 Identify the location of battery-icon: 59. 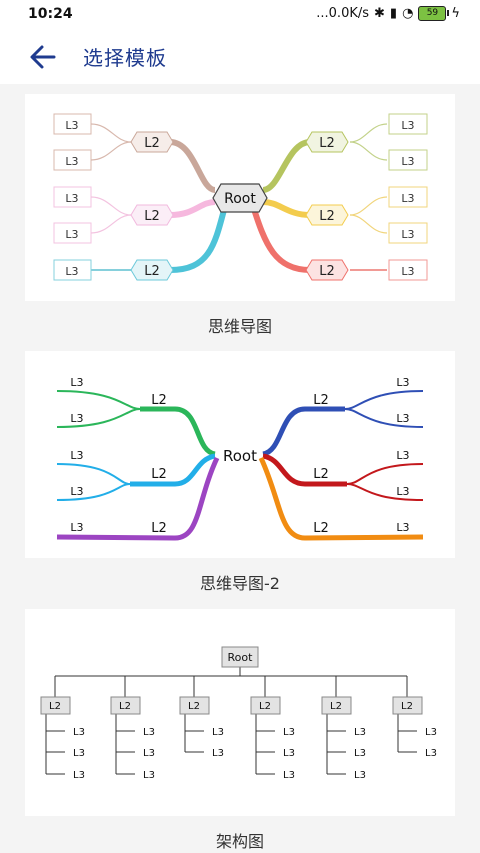
(434, 13).